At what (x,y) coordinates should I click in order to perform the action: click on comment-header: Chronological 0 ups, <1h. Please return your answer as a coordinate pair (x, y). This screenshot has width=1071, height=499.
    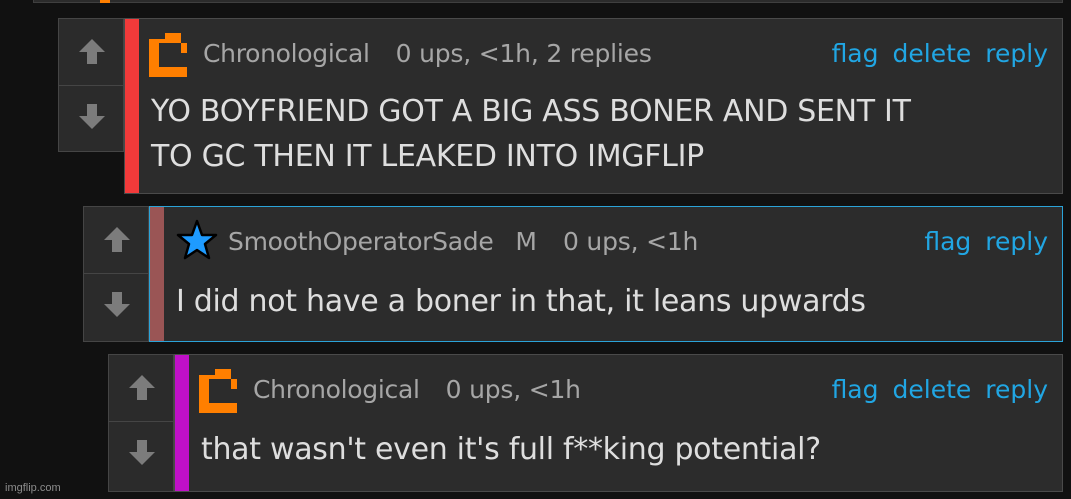
    Looking at the image, I should click on (417, 389).